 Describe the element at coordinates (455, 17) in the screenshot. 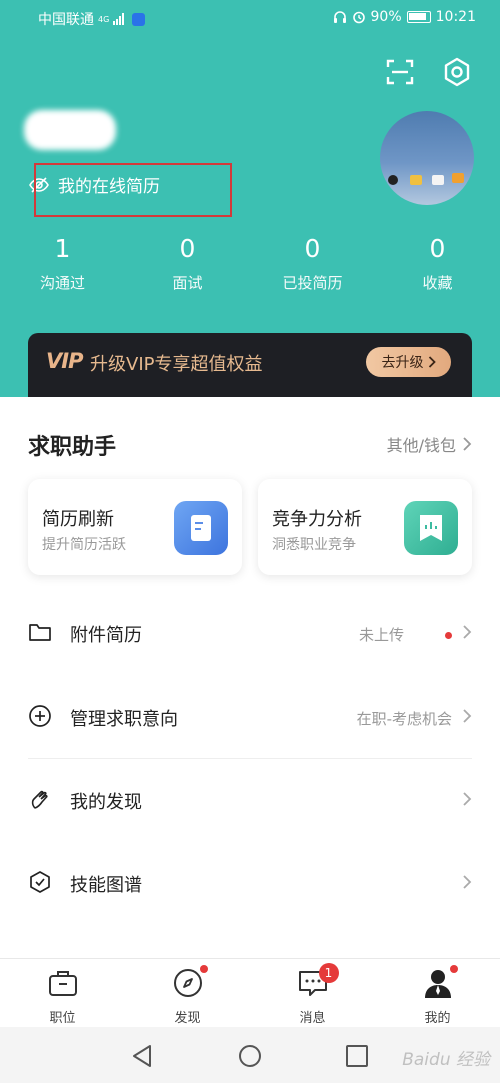

I see `clock: 10:21` at that location.